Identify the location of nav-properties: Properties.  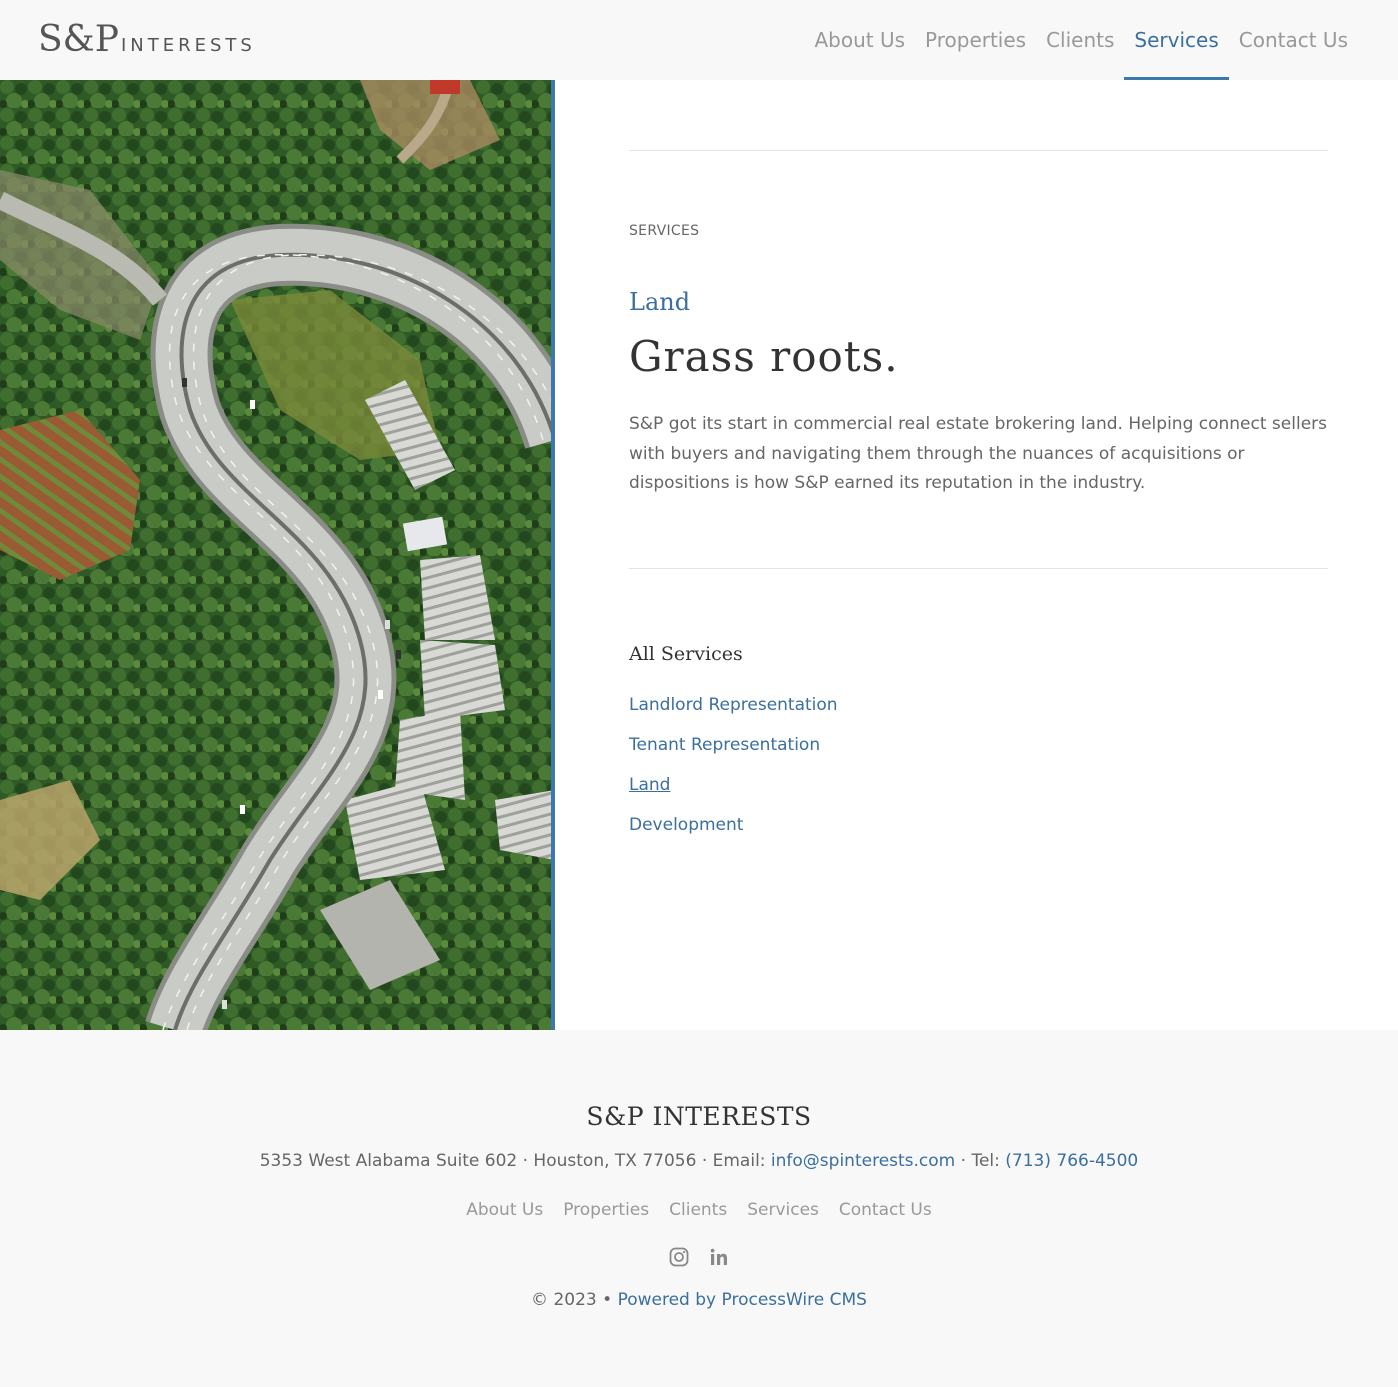
(975, 40).